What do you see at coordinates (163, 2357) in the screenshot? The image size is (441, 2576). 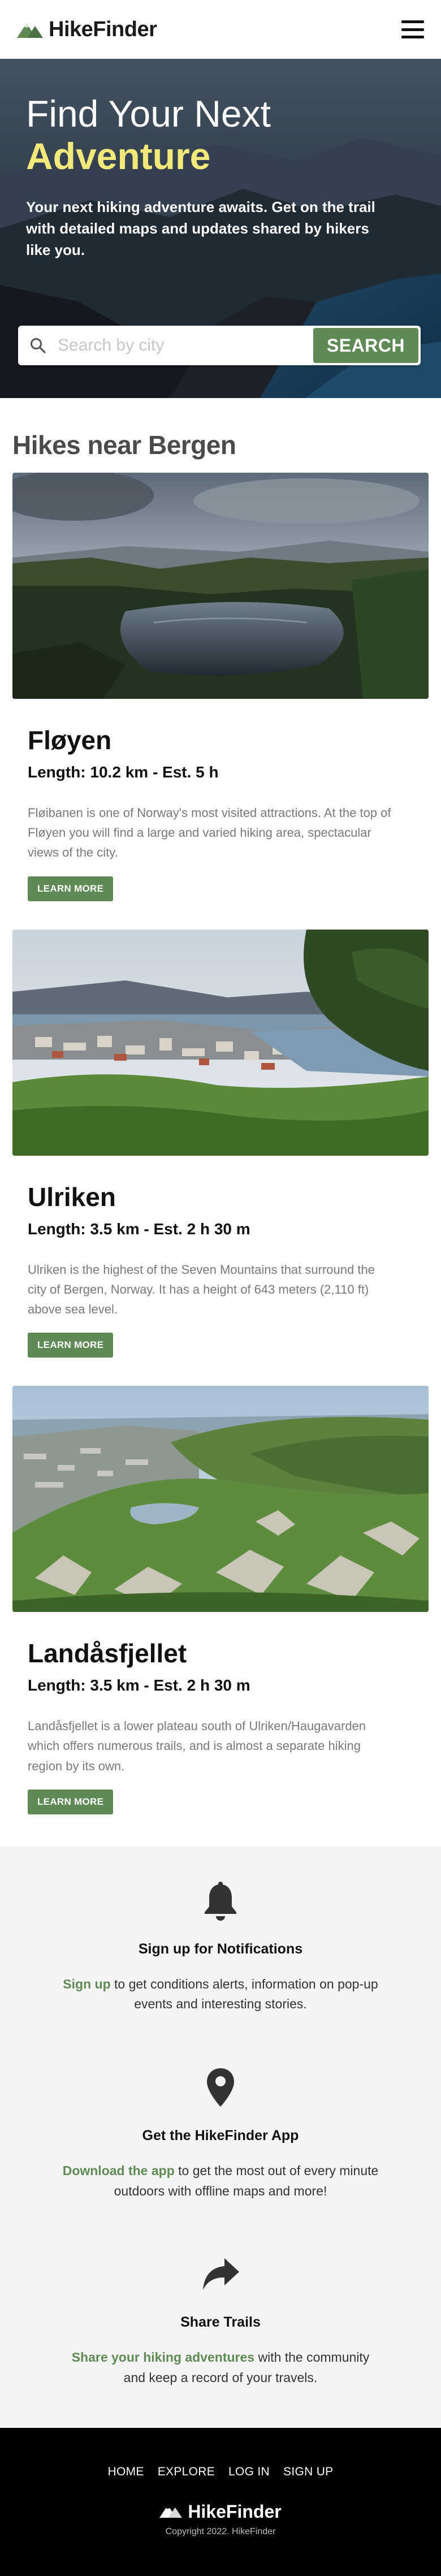 I see `share-adventures-link: Share your hiking adventures` at bounding box center [163, 2357].